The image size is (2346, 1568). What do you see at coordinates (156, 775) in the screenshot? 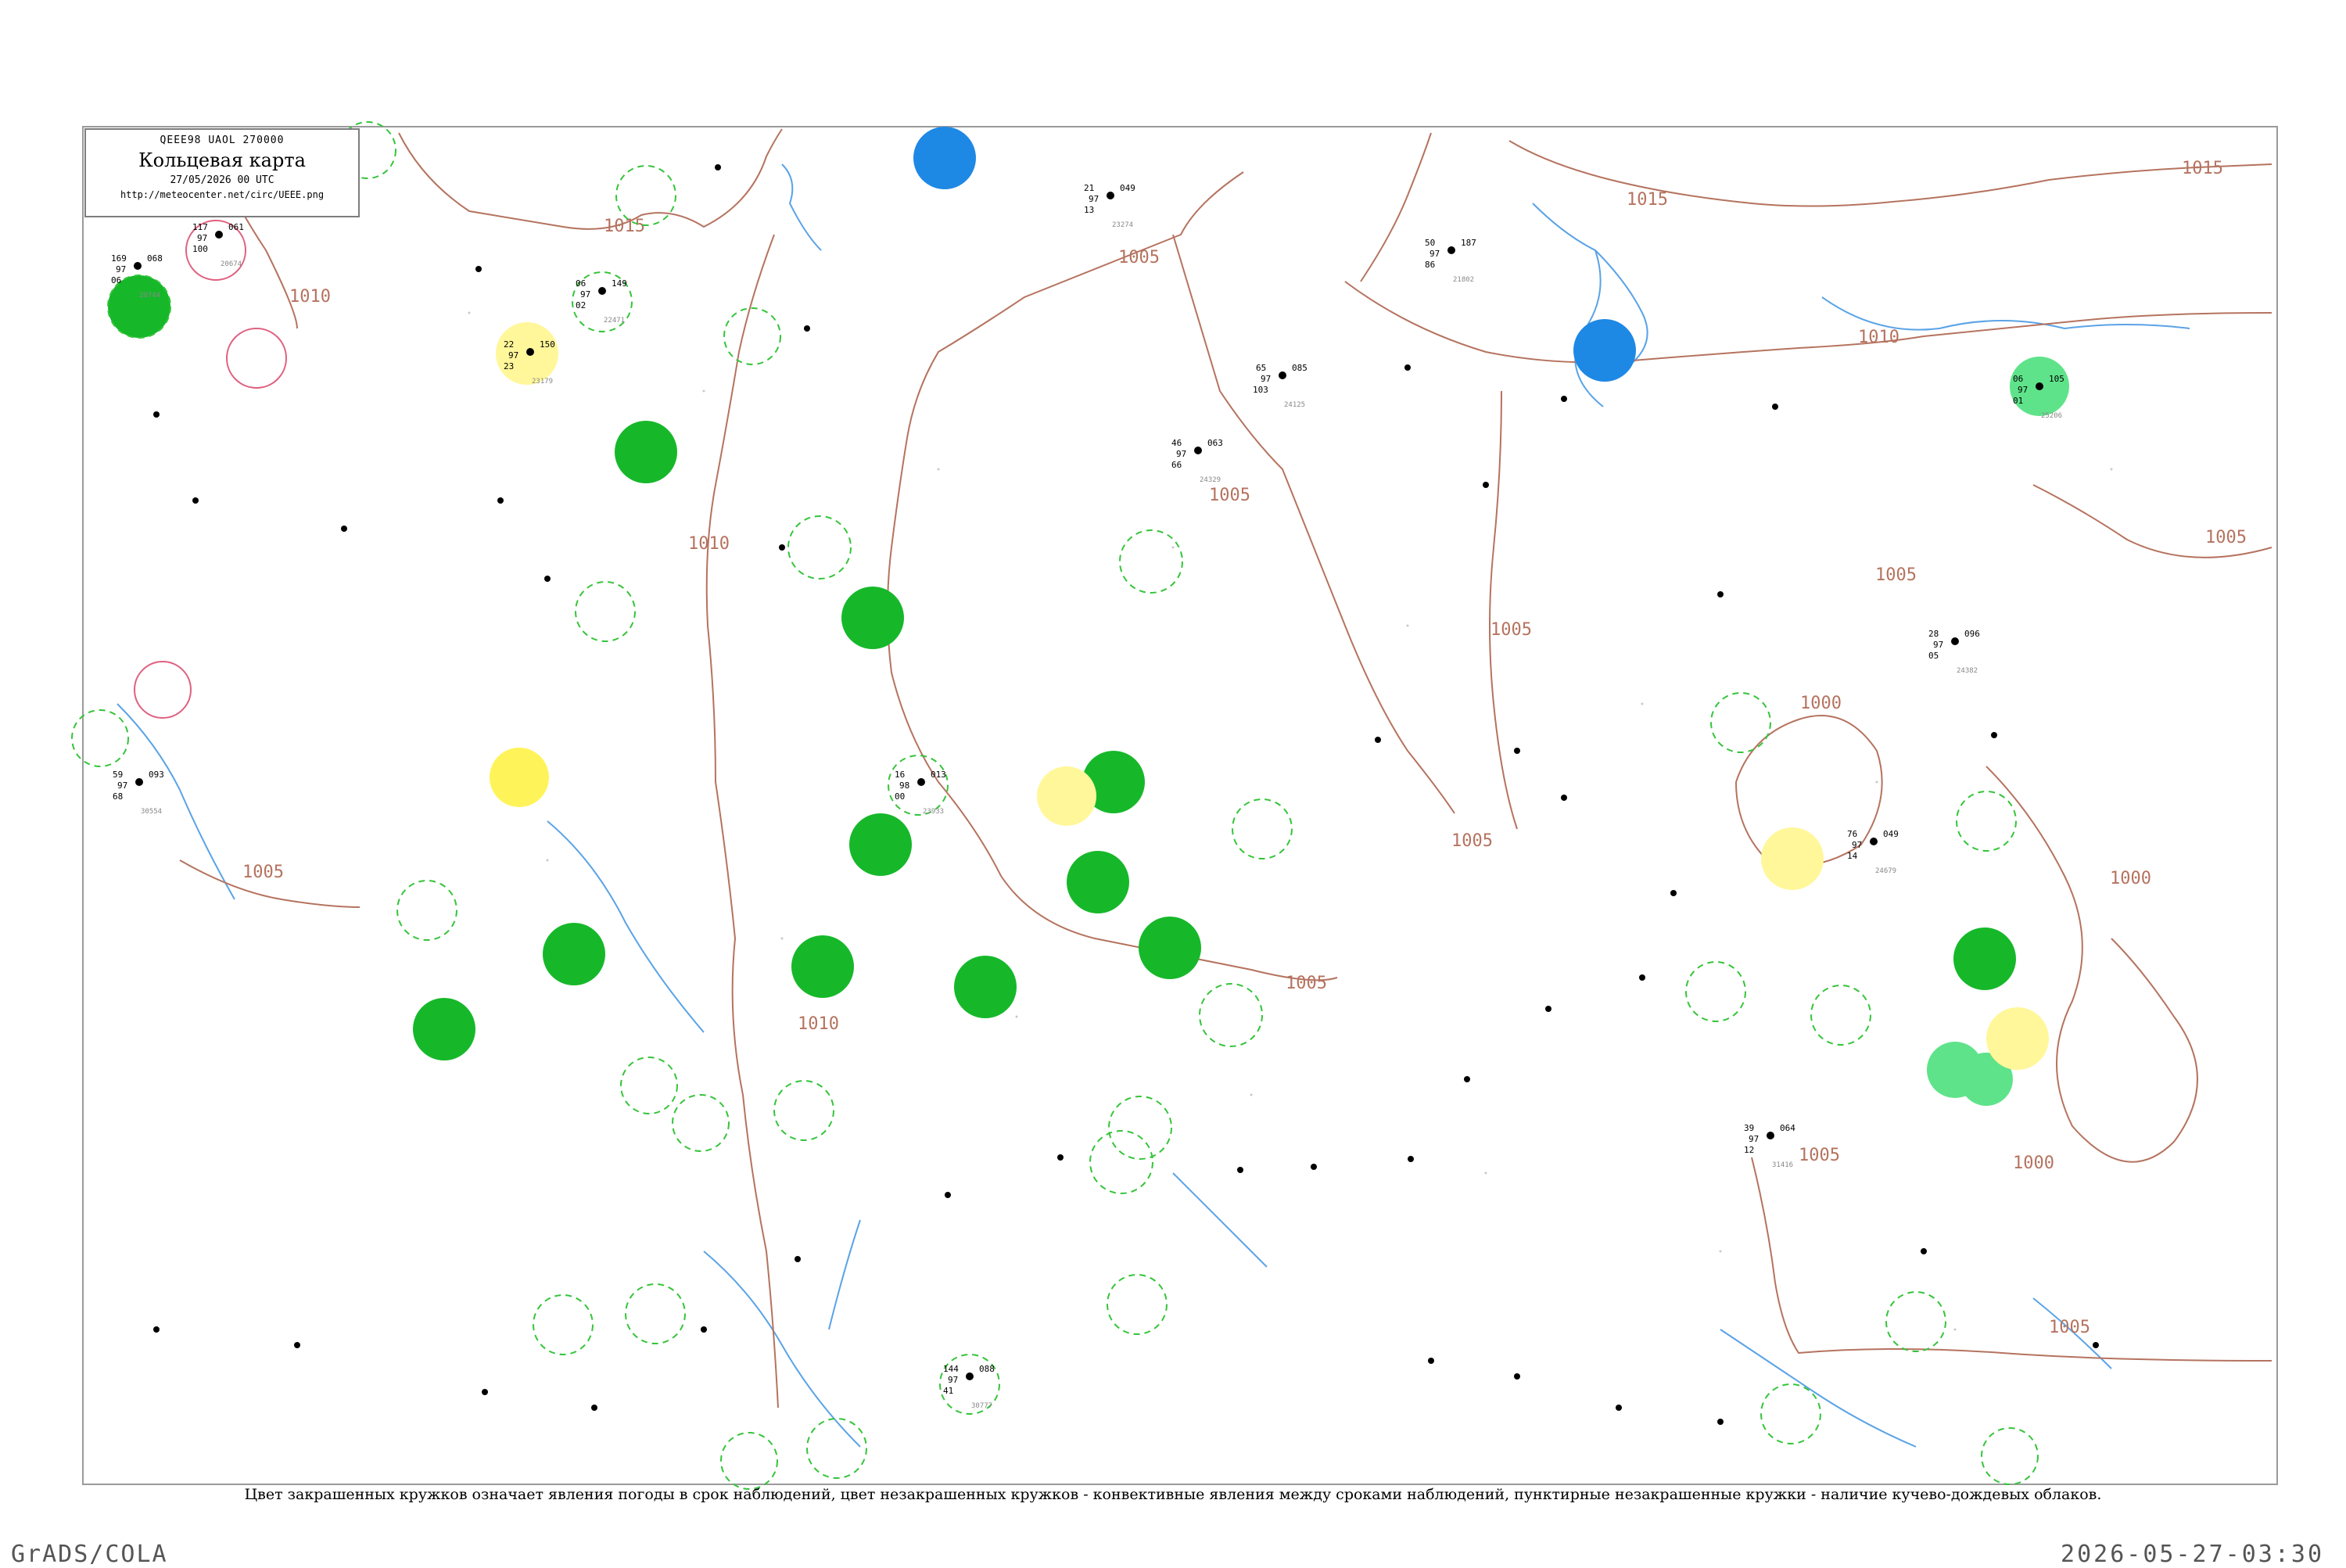
I see `station-pressure: 093` at bounding box center [156, 775].